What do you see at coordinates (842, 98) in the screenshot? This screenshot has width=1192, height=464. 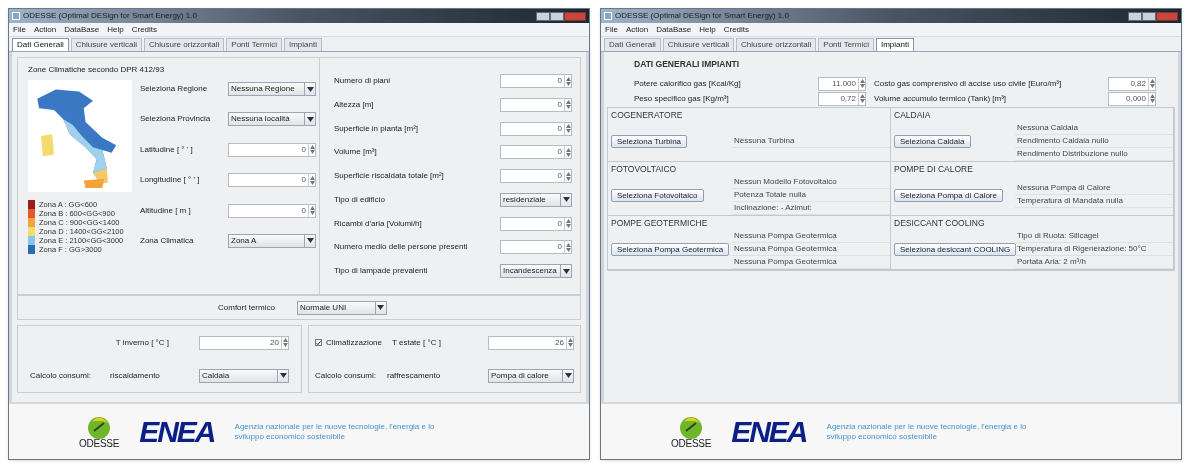 I see `number-spinner: 0,72` at bounding box center [842, 98].